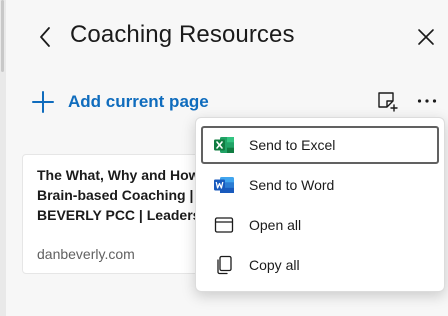  I want to click on back-button, so click(45, 37).